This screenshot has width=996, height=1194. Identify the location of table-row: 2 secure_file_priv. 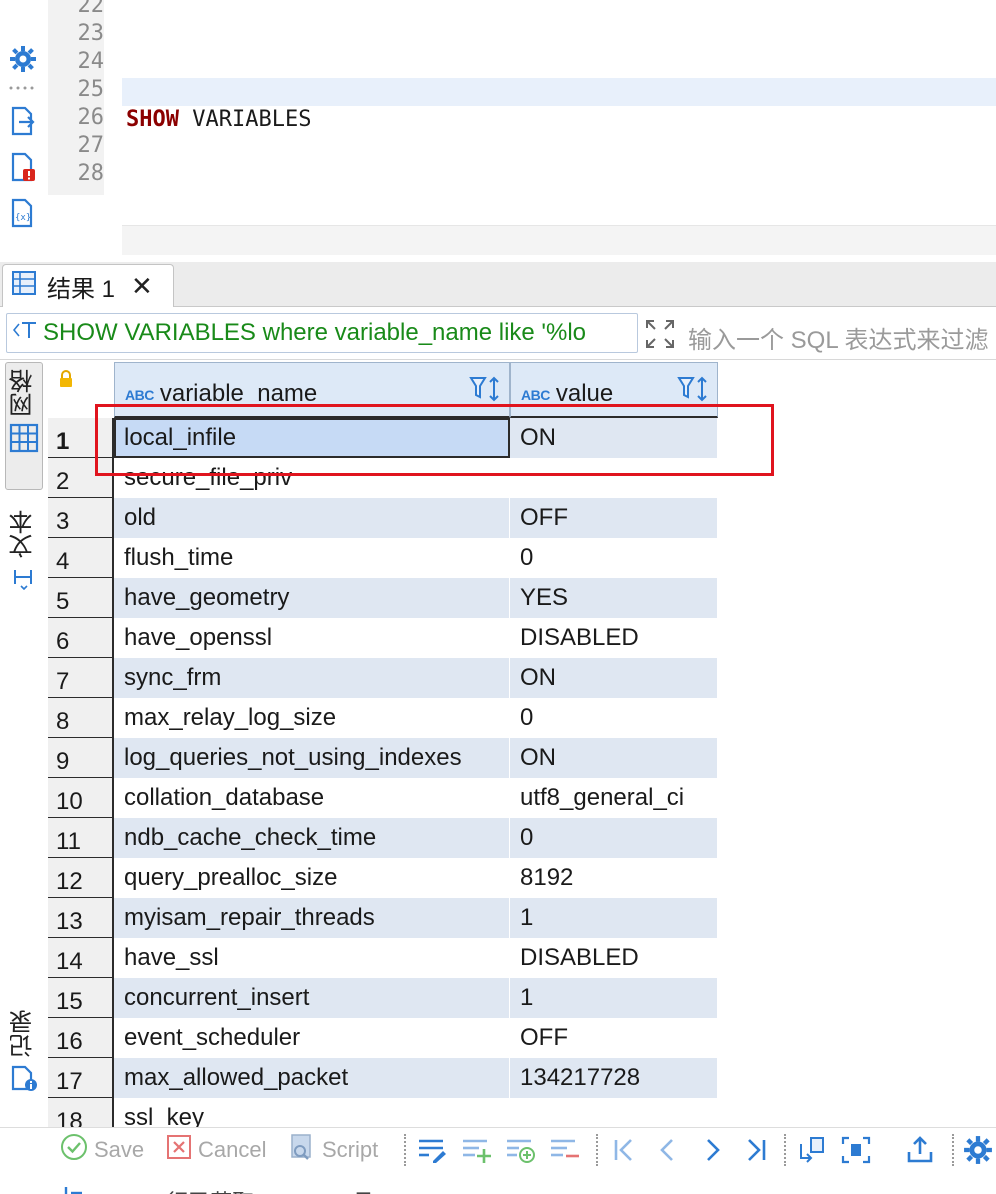
(383, 478).